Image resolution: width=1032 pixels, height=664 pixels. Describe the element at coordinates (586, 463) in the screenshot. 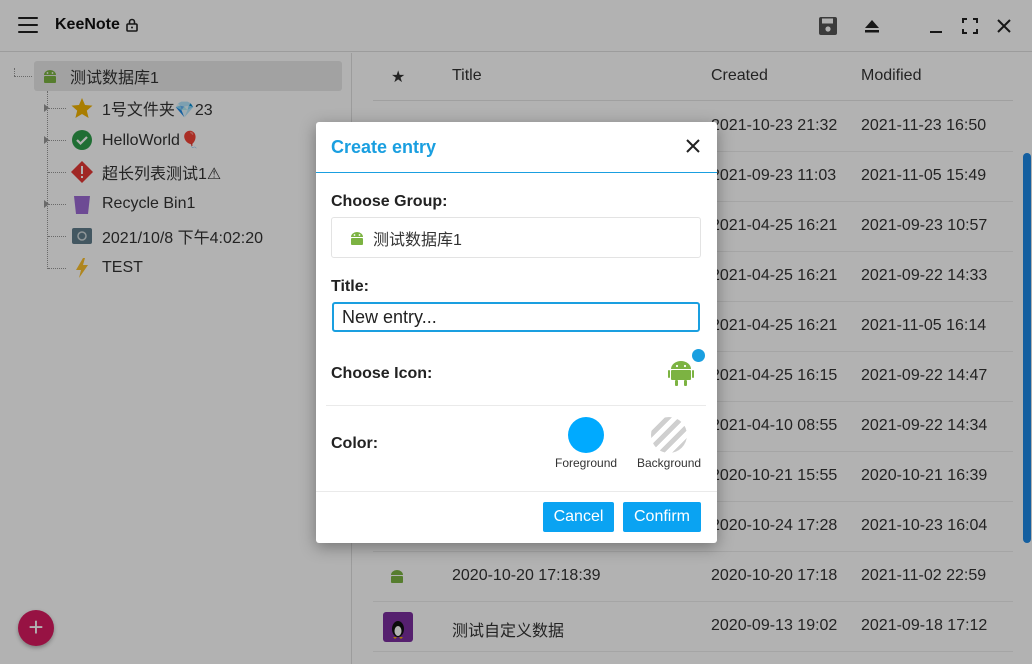

I see `foreground-label: Foreground` at that location.